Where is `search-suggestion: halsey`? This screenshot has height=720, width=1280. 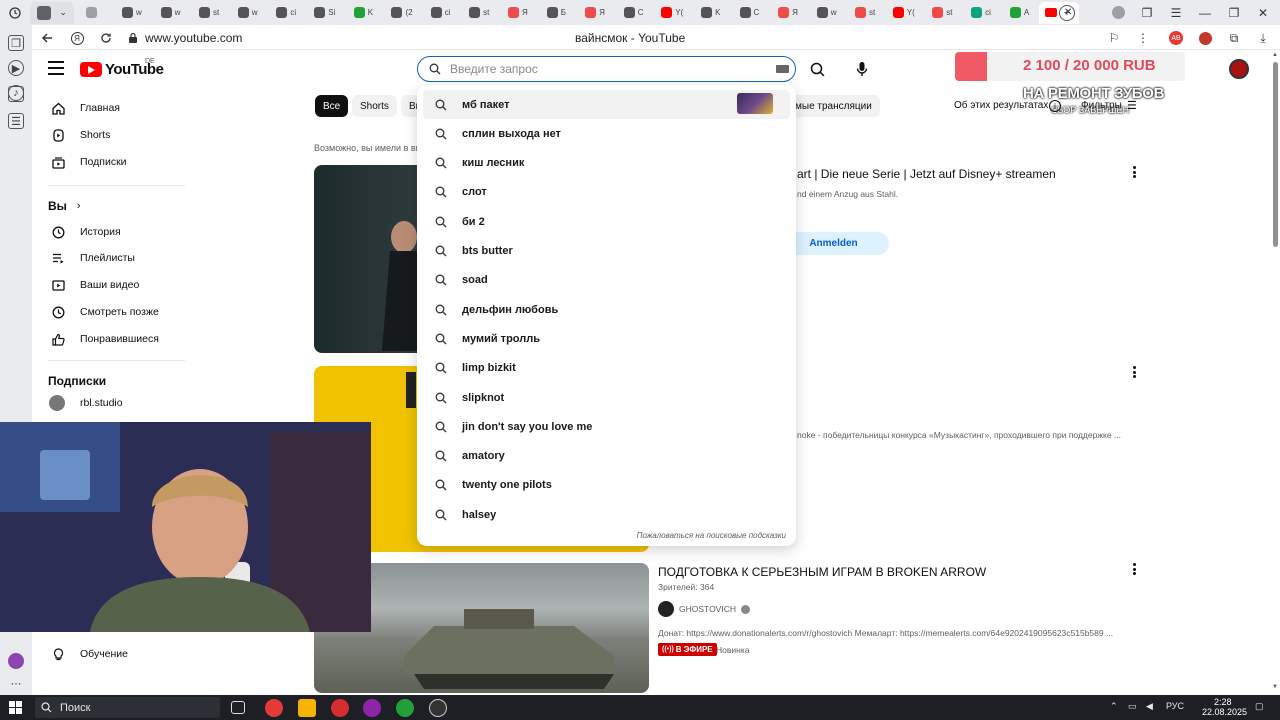 search-suggestion: halsey is located at coordinates (606, 514).